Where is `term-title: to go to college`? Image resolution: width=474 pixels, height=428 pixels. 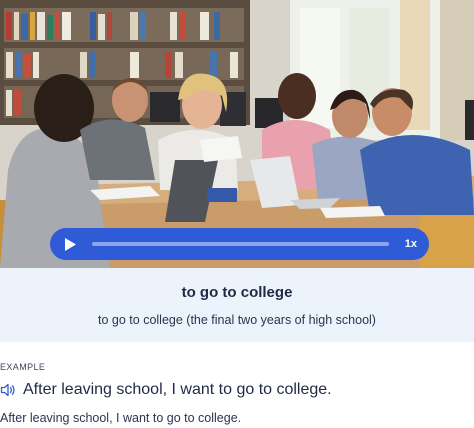 term-title: to go to college is located at coordinates (237, 292).